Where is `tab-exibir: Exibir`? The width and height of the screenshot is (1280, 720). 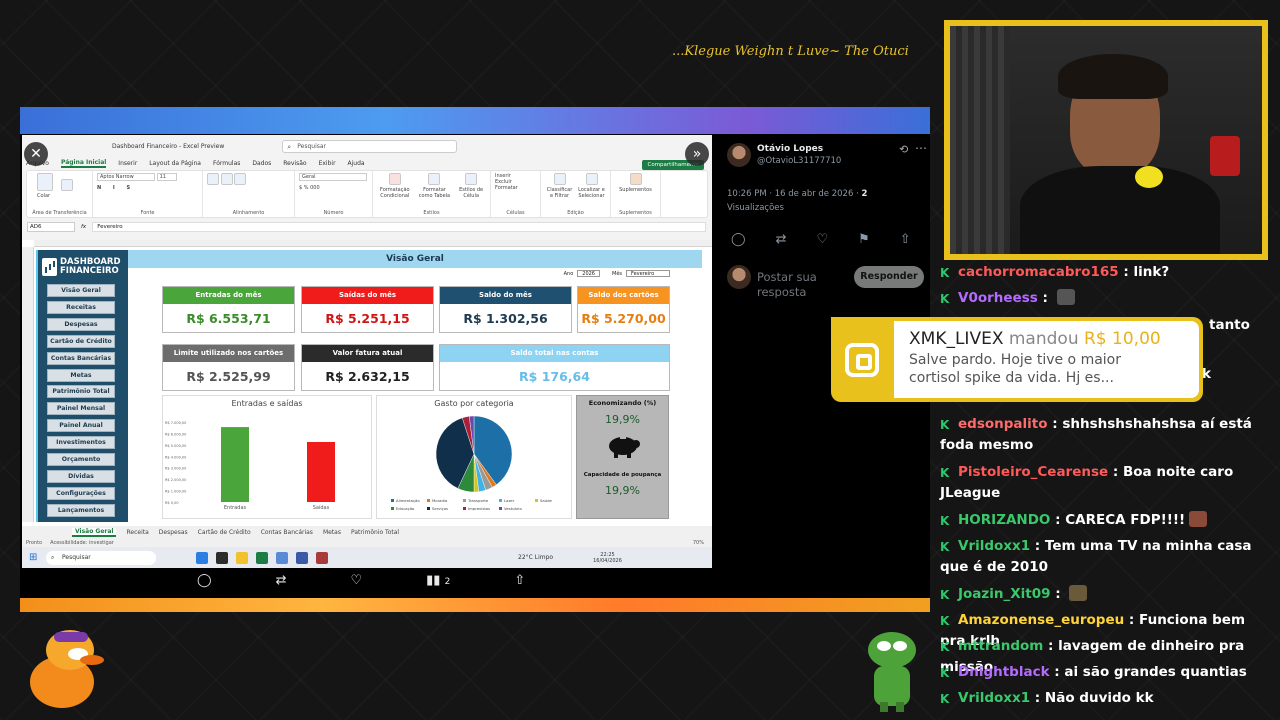
tab-exibir: Exibir is located at coordinates (327, 163).